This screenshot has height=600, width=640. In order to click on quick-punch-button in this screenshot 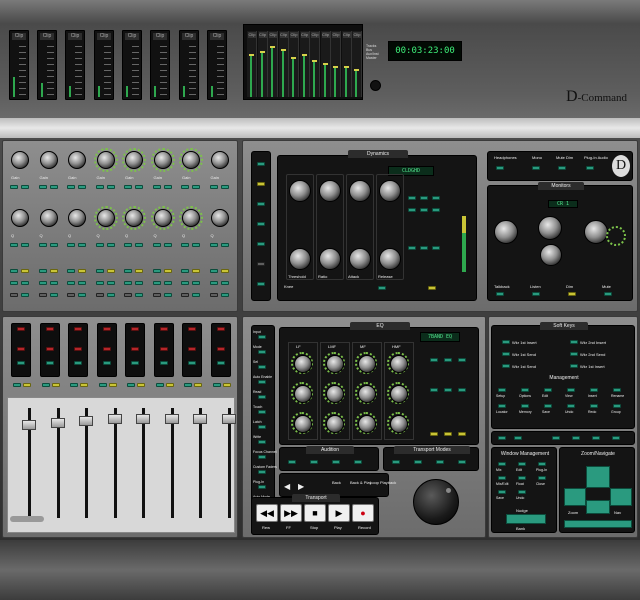, I will do `click(462, 462)`.